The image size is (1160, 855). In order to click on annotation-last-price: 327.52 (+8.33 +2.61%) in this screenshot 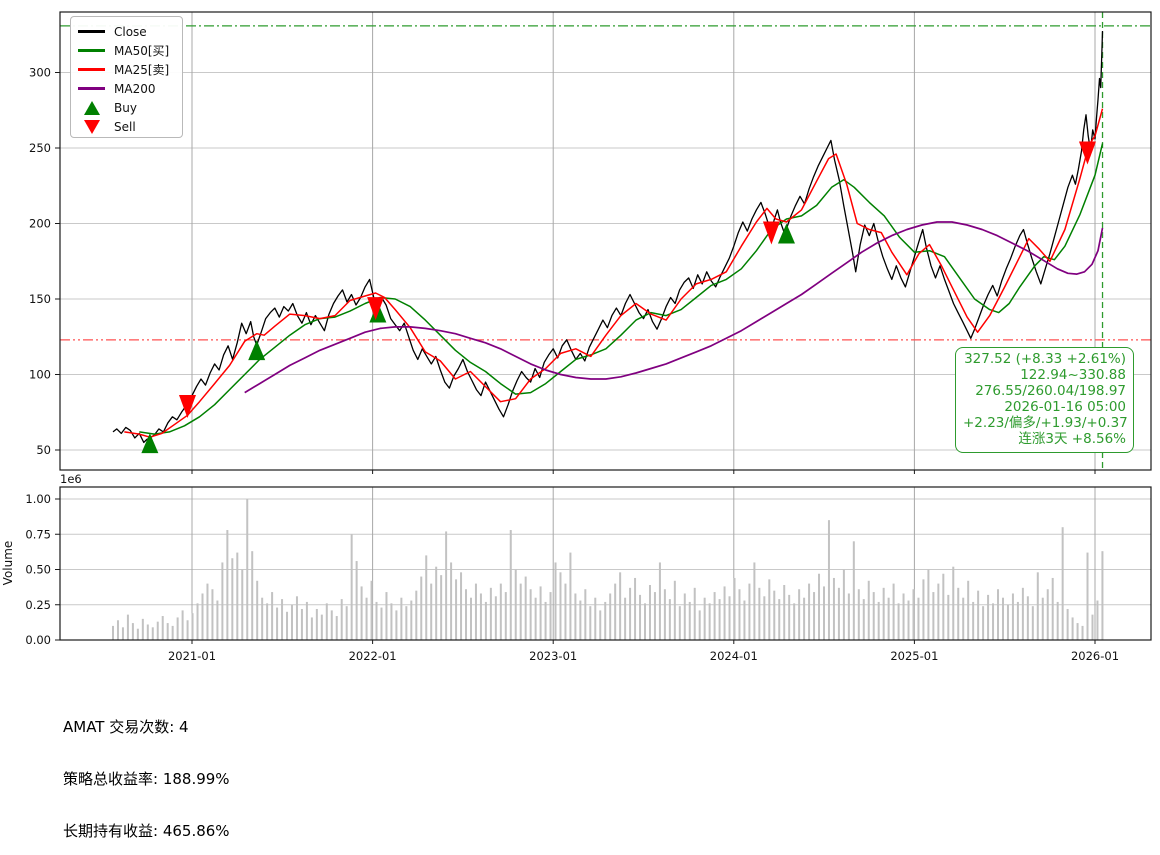, I will do `click(1045, 359)`.